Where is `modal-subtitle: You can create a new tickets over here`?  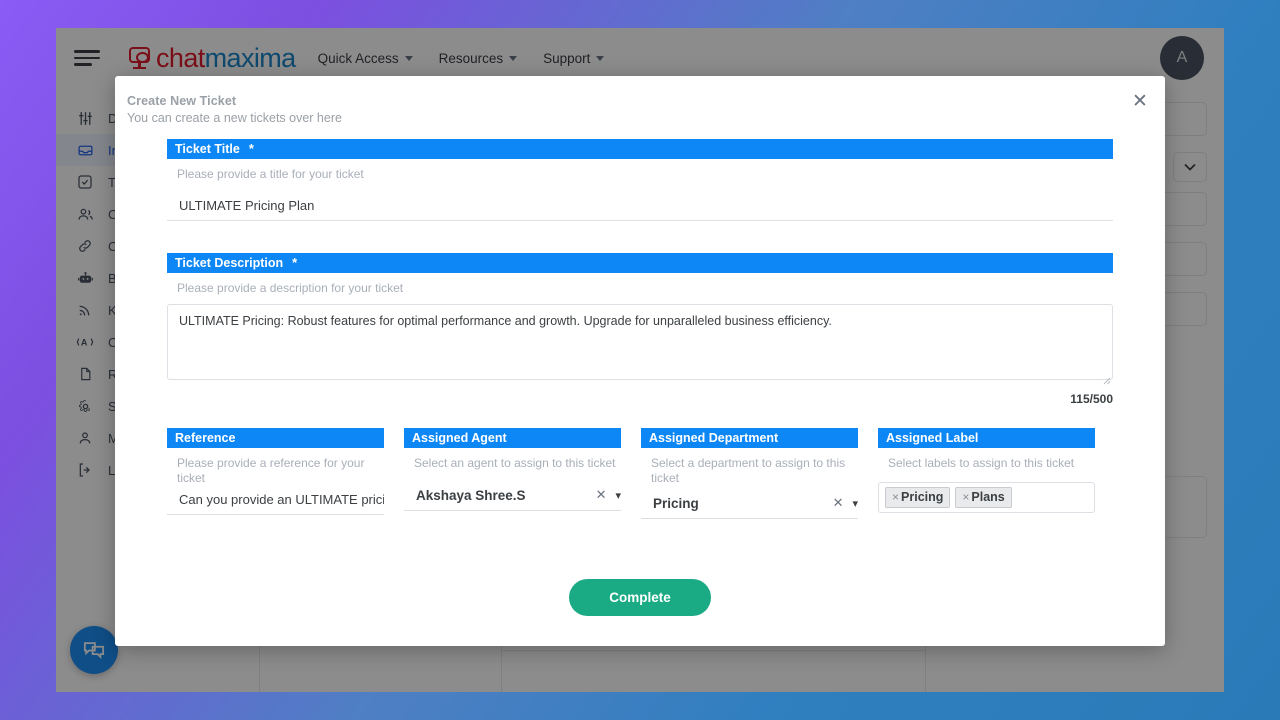 modal-subtitle: You can create a new tickets over here is located at coordinates (234, 118).